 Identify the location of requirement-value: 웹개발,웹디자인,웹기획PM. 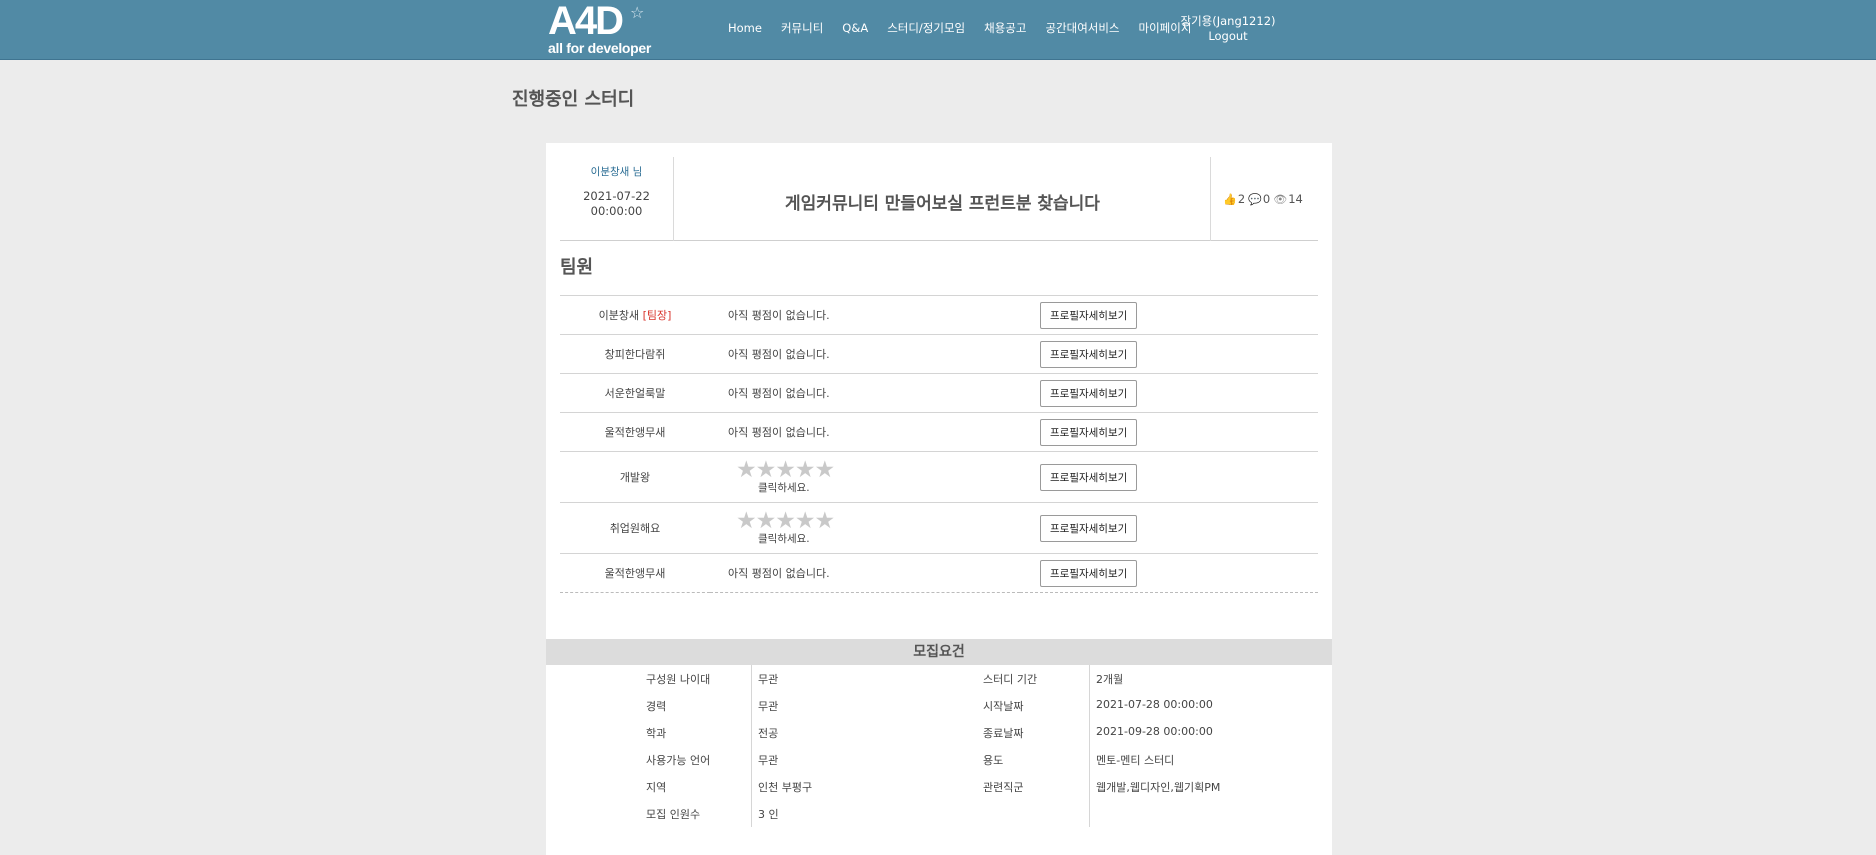
(1158, 787).